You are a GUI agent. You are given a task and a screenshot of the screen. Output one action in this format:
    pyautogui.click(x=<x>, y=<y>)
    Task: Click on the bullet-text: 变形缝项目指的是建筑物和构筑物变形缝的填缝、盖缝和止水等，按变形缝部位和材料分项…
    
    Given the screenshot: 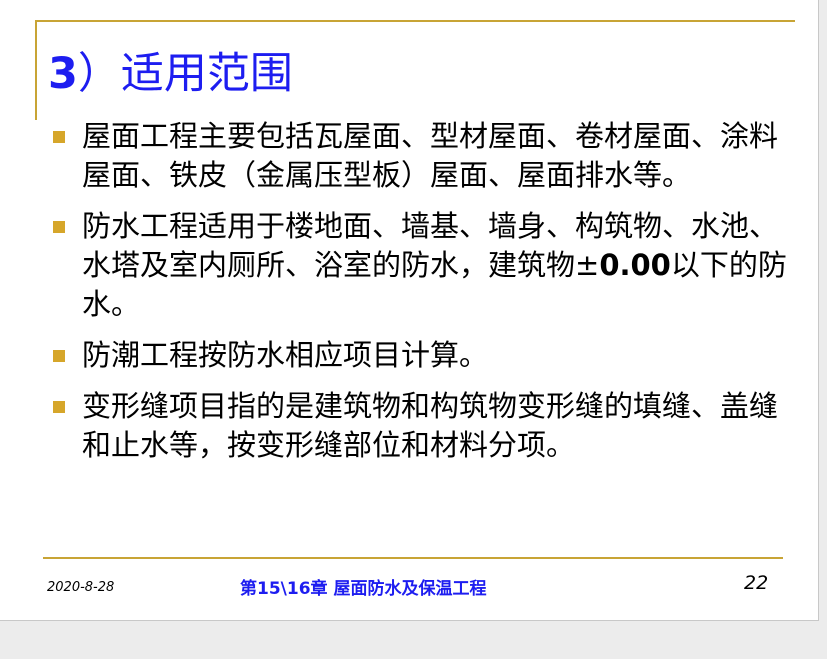 What is the action you would take?
    pyautogui.click(x=430, y=425)
    